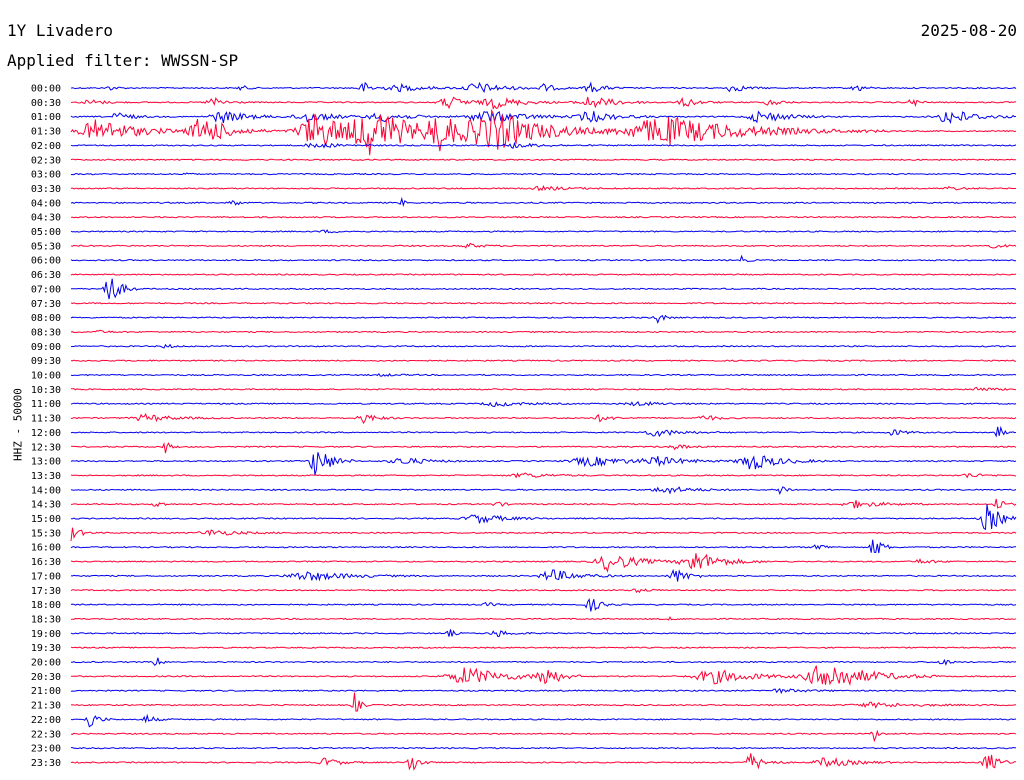  Describe the element at coordinates (46, 749) in the screenshot. I see `time-tick-label: 23:00` at that location.